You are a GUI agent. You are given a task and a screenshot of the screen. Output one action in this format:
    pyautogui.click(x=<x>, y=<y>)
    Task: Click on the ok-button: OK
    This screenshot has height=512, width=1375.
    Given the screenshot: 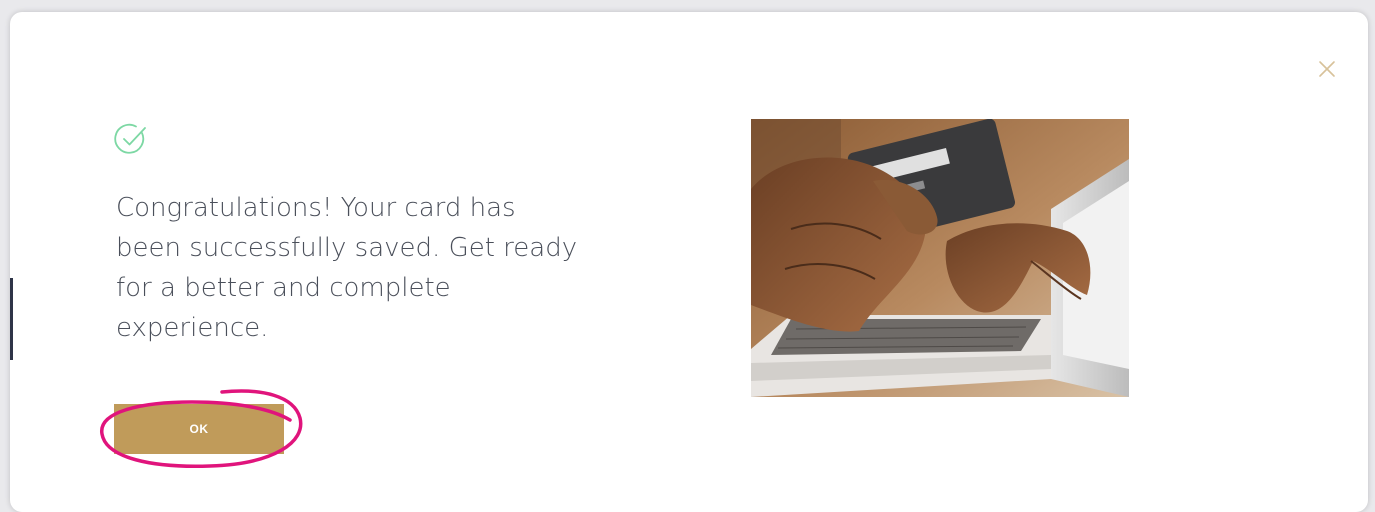 What is the action you would take?
    pyautogui.click(x=199, y=429)
    